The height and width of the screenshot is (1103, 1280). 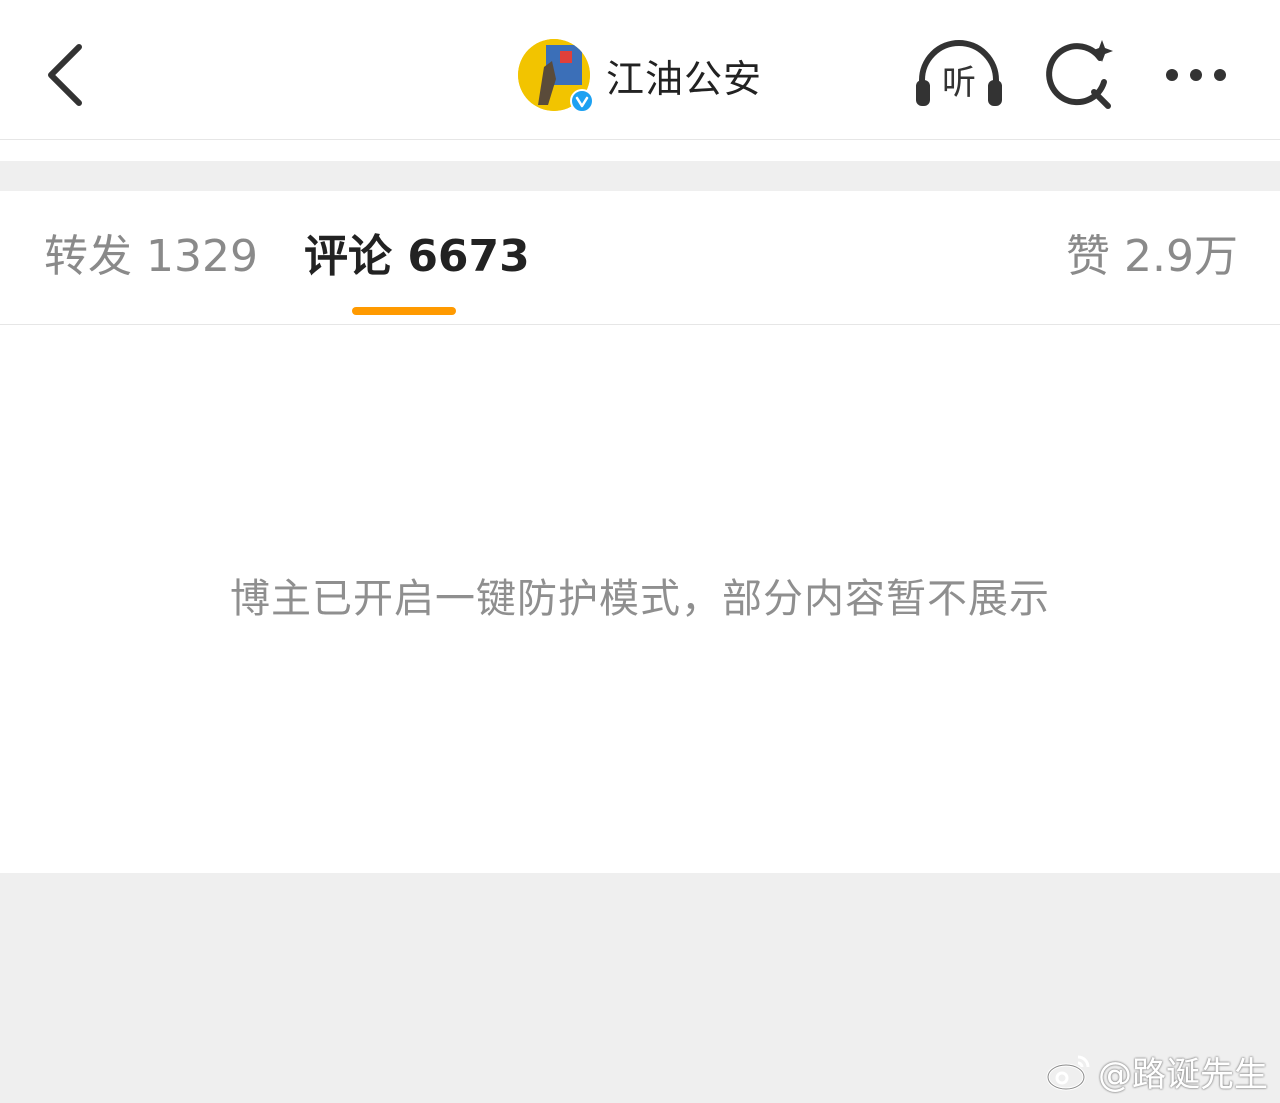 What do you see at coordinates (417, 257) in the screenshot?
I see `tab-comment: 评论 6673` at bounding box center [417, 257].